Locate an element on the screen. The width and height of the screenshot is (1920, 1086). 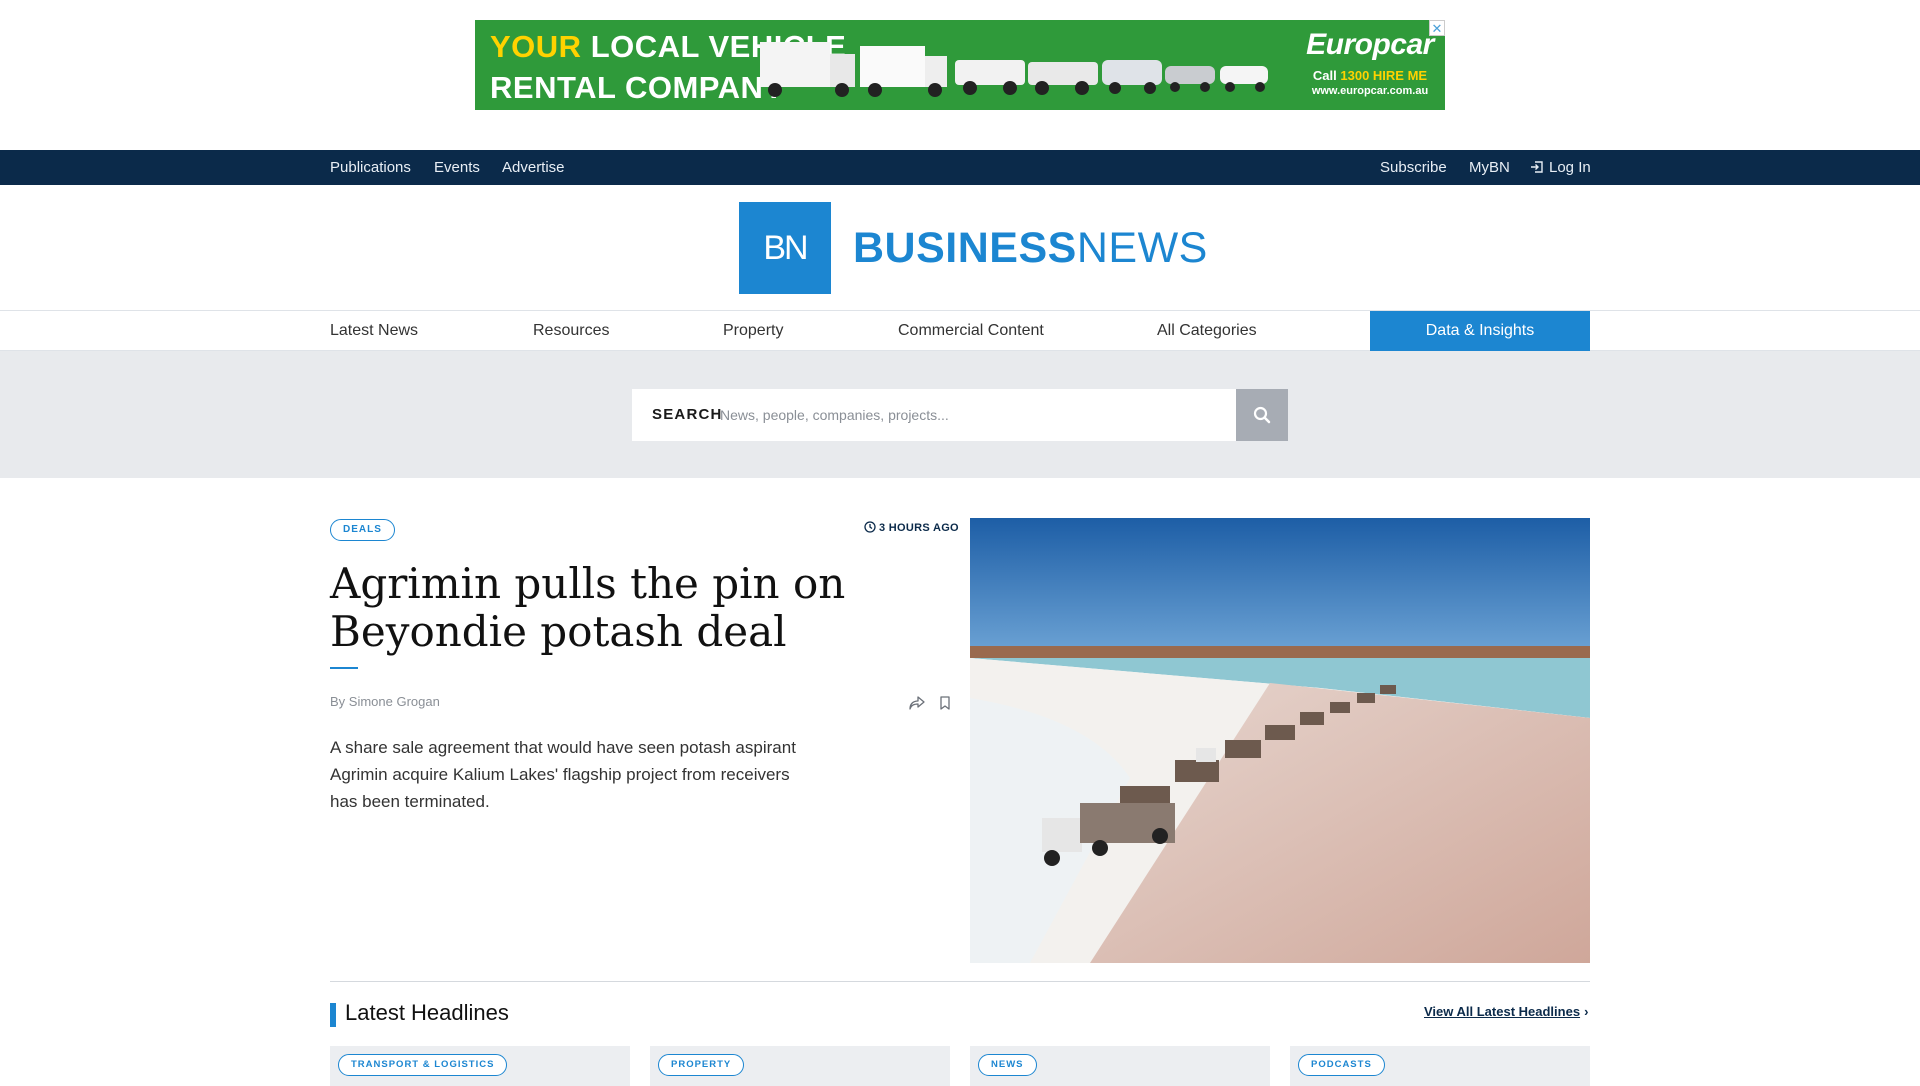
masthead: BN BUSINESSNEWS is located at coordinates (960, 247).